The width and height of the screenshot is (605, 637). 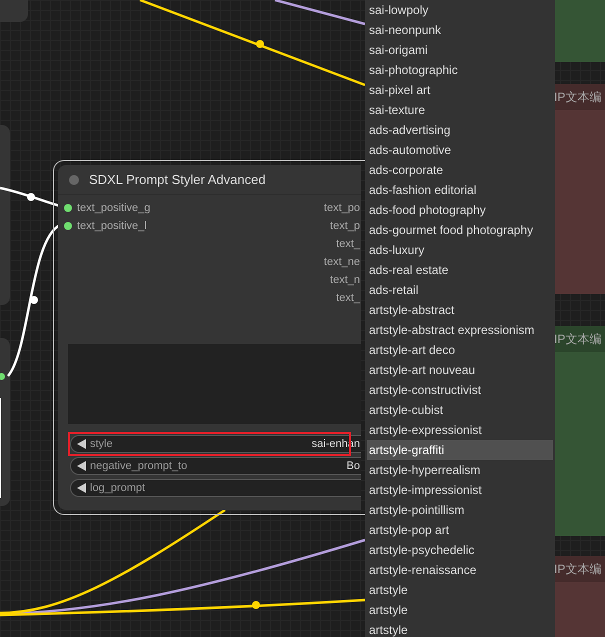 I want to click on input-label: text_positive_g, so click(x=113, y=208).